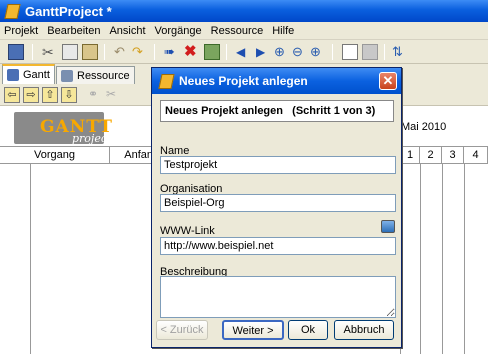 The width and height of the screenshot is (488, 354). What do you see at coordinates (96, 95) in the screenshot?
I see `link-tasks-icon: ⚭` at bounding box center [96, 95].